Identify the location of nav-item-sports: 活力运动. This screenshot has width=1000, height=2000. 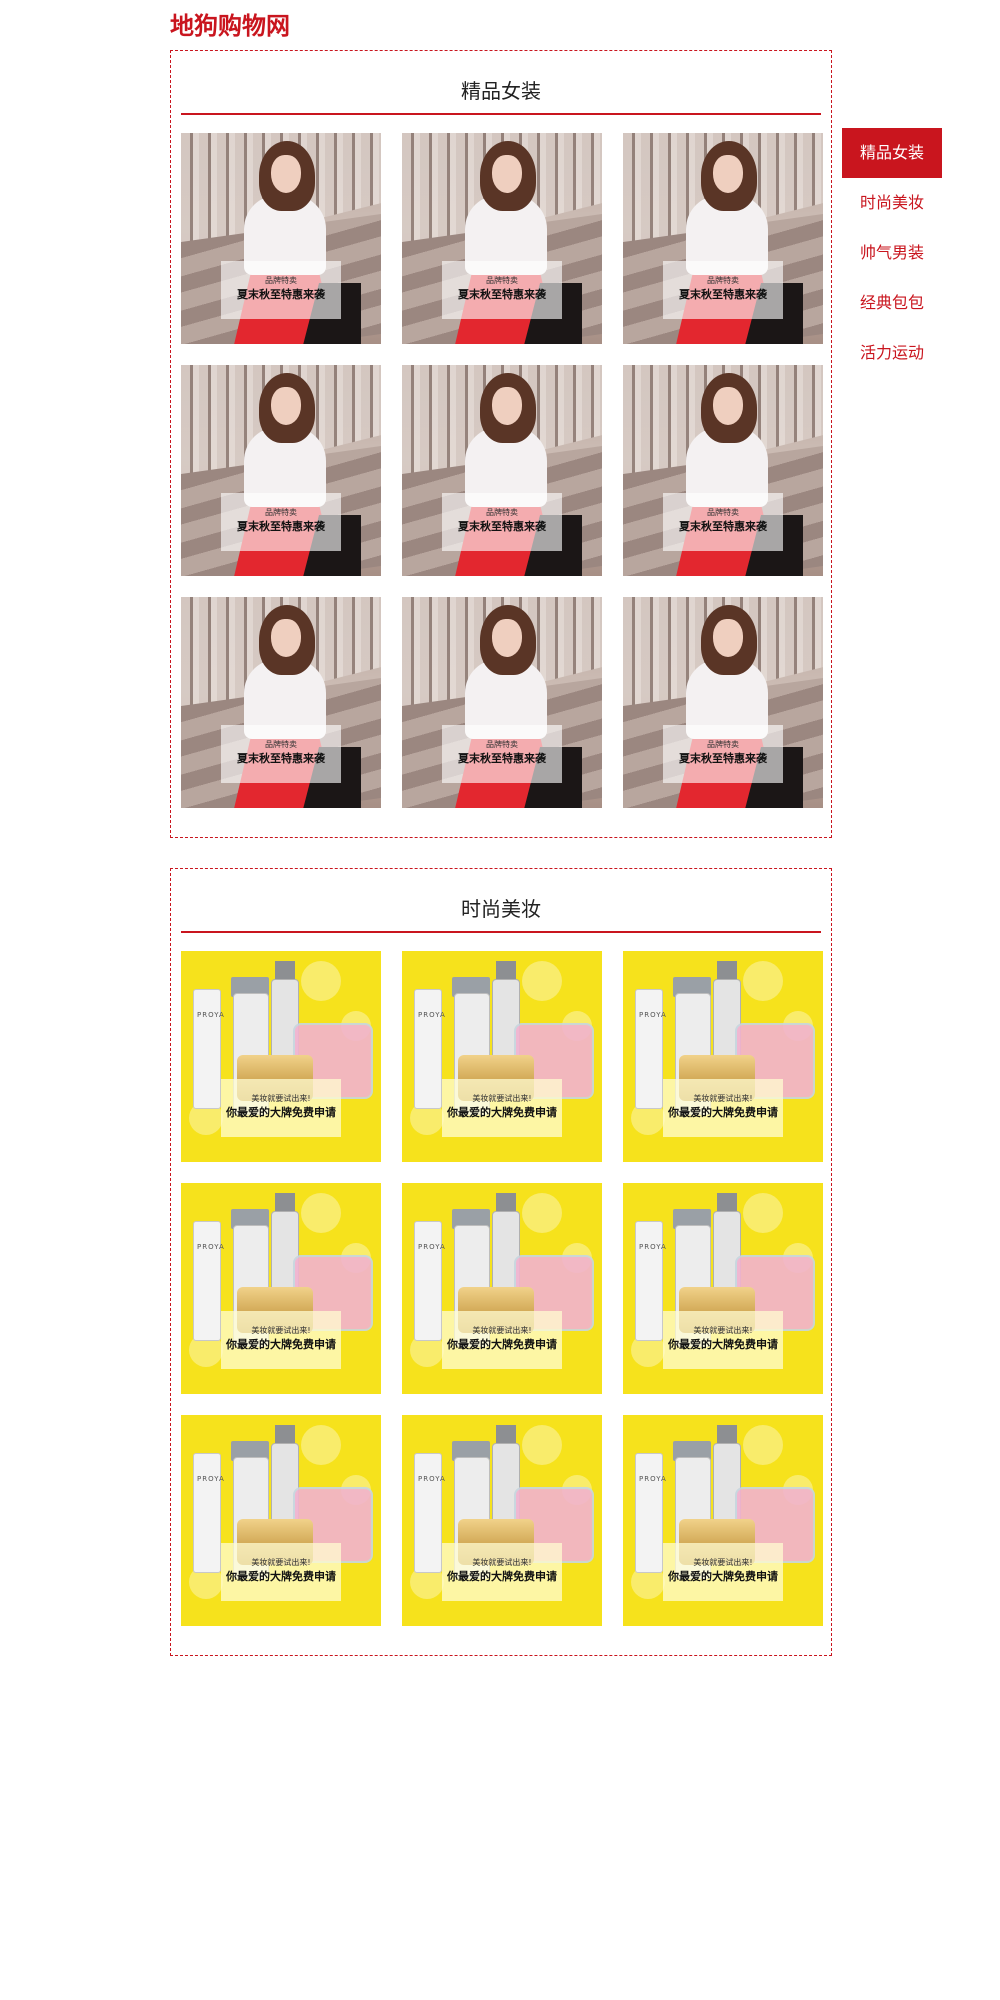
(892, 353).